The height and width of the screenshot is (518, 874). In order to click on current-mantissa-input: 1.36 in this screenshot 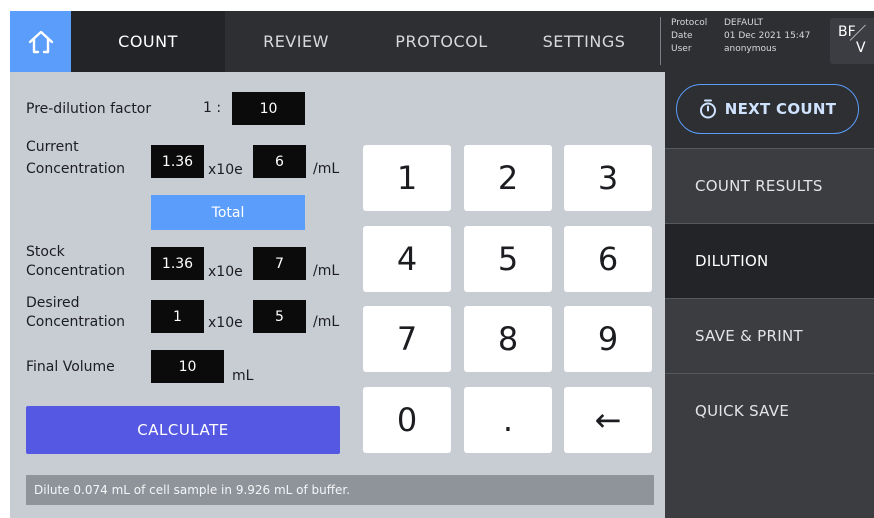, I will do `click(177, 161)`.